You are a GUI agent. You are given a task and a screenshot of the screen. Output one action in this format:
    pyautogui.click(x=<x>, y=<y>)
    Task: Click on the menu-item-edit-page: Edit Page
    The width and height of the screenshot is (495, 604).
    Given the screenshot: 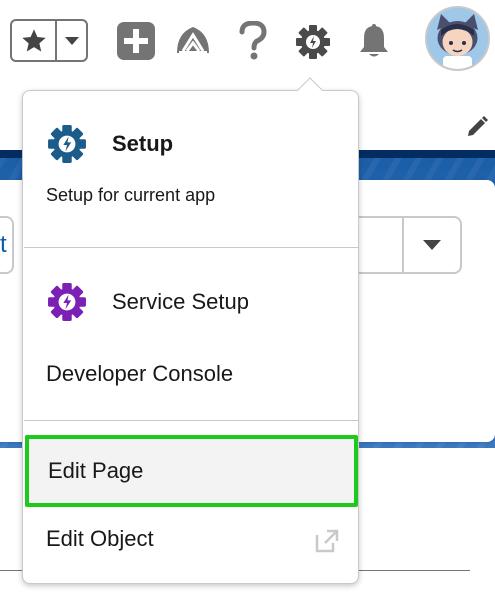 What is the action you would take?
    pyautogui.click(x=191, y=471)
    